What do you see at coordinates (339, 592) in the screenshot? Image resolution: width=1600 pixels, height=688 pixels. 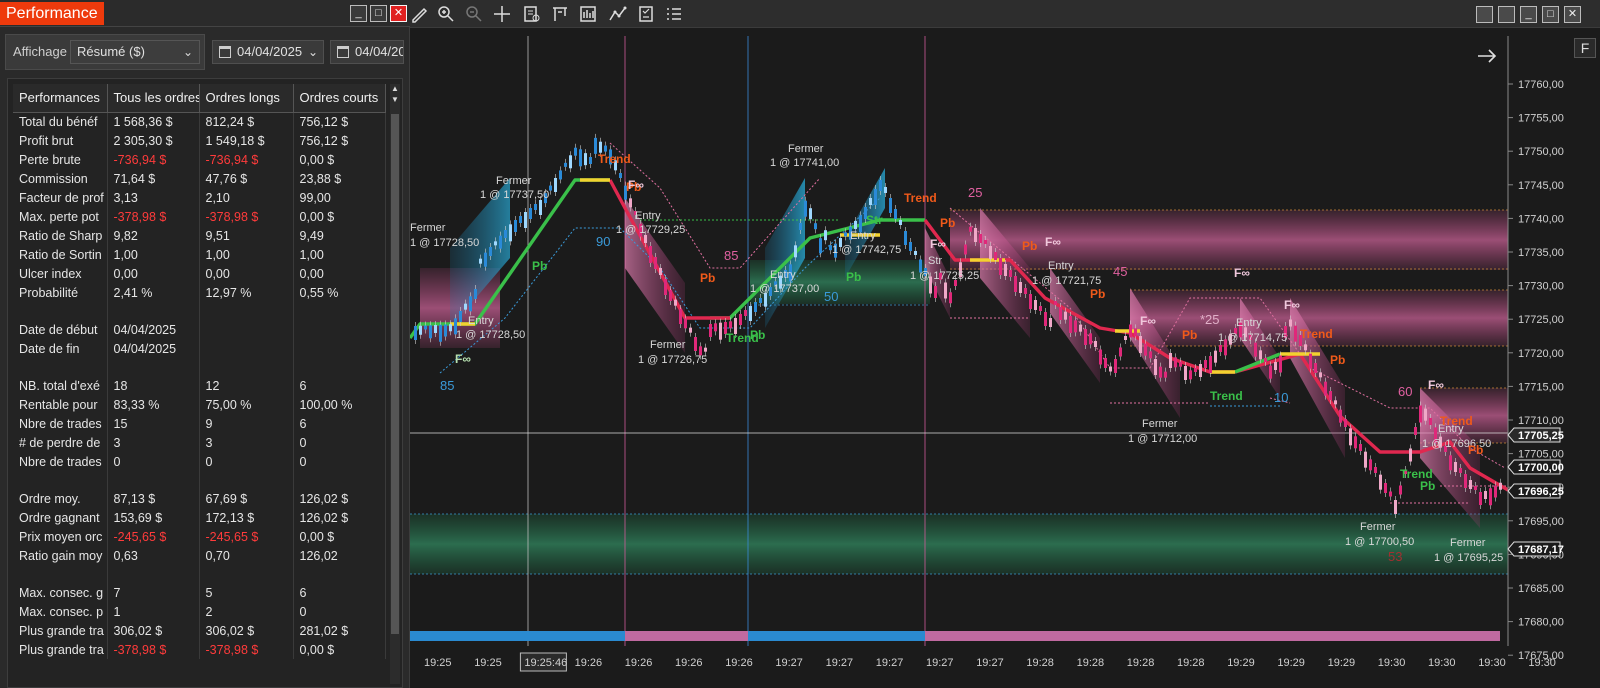 I see `metric-value: 6` at bounding box center [339, 592].